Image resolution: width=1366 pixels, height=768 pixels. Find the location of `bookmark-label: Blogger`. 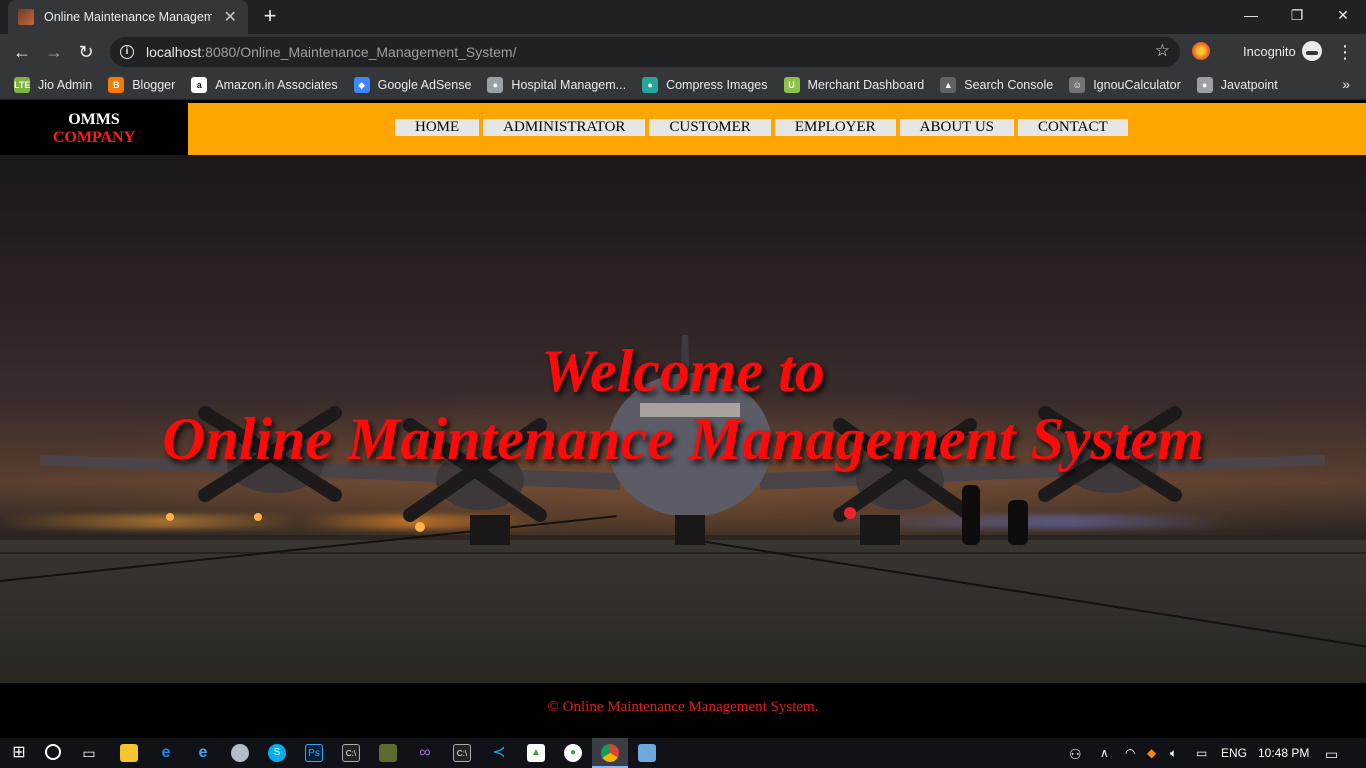

bookmark-label: Blogger is located at coordinates (154, 84).